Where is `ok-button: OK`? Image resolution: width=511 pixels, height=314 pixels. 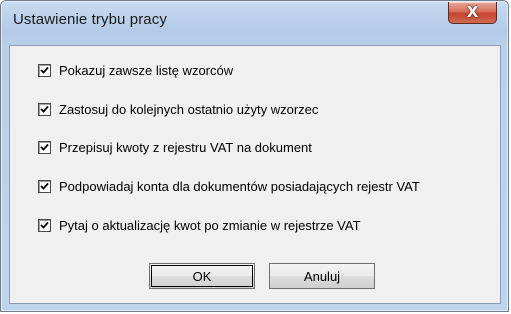 ok-button: OK is located at coordinates (202, 276).